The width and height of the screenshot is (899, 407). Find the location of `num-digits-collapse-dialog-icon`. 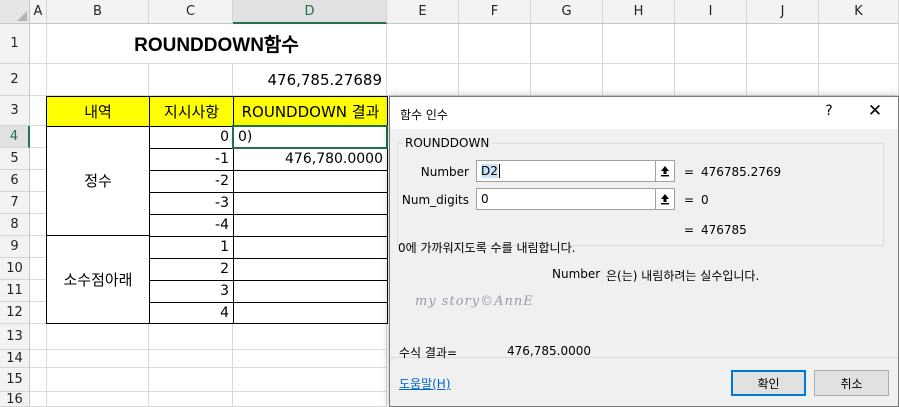

num-digits-collapse-dialog-icon is located at coordinates (665, 199).